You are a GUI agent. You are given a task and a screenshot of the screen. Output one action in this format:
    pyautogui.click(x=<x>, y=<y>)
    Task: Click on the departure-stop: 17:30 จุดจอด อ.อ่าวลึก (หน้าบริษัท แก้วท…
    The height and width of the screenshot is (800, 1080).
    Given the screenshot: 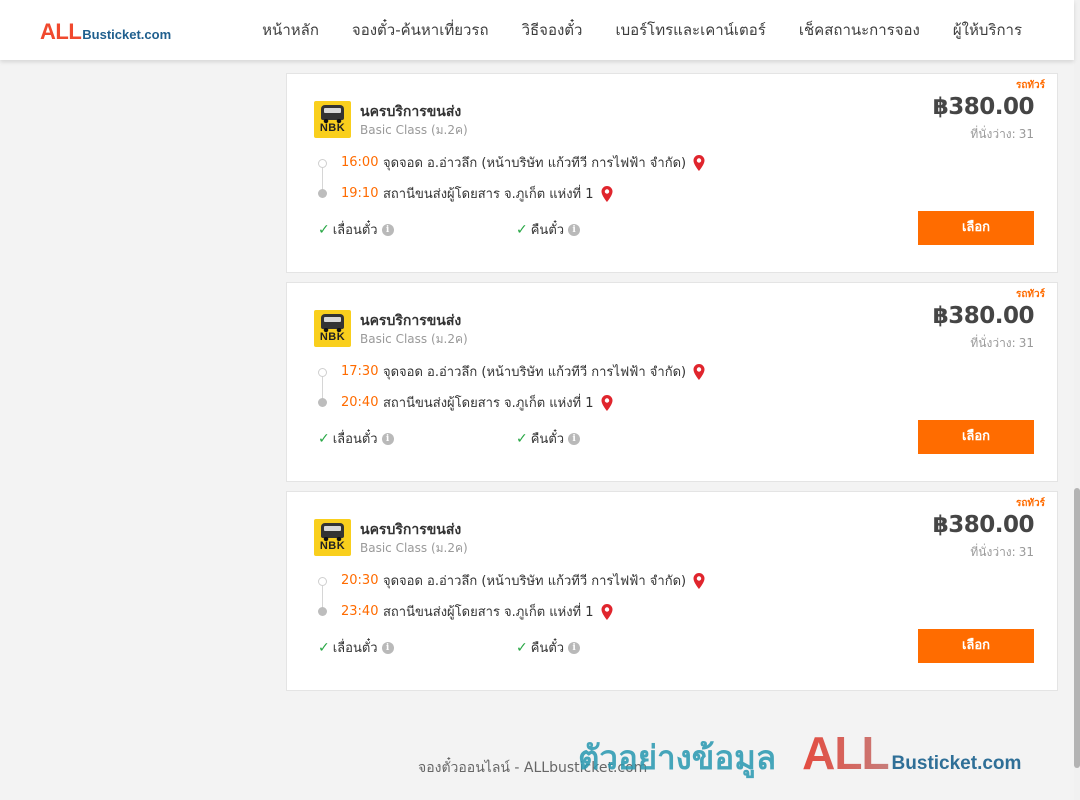 What is the action you would take?
    pyautogui.click(x=523, y=371)
    